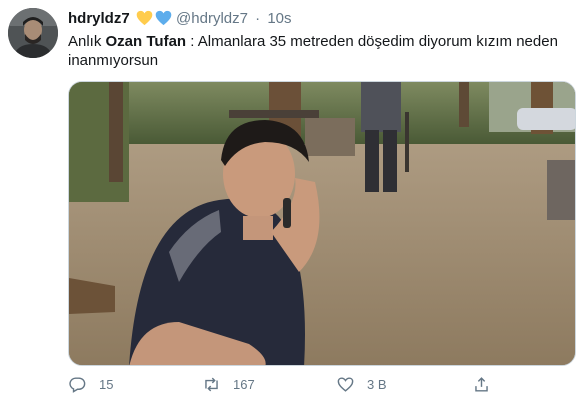 Image resolution: width=587 pixels, height=403 pixels. Describe the element at coordinates (361, 384) in the screenshot. I see `like-button: 3 B` at that location.